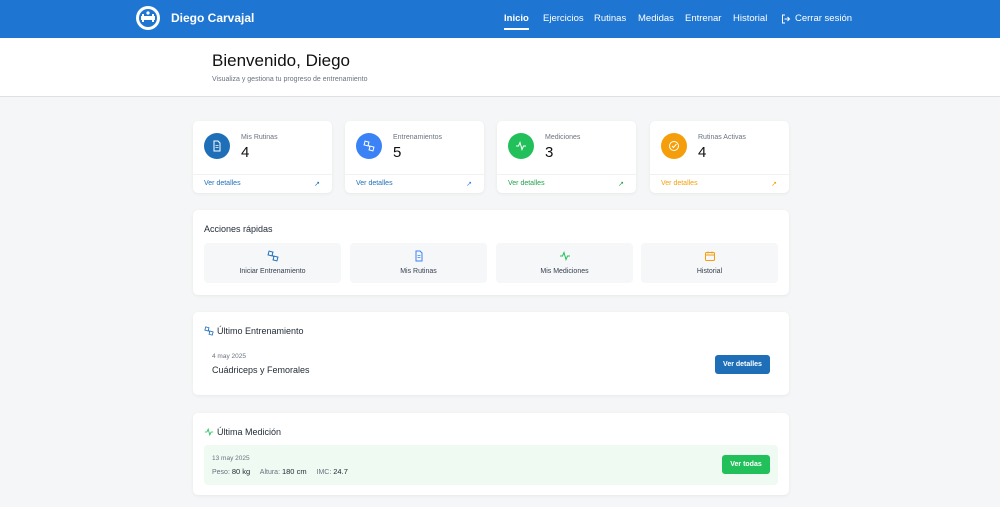 This screenshot has height=507, width=1000. I want to click on logout-button: Cerrar sesión, so click(816, 18).